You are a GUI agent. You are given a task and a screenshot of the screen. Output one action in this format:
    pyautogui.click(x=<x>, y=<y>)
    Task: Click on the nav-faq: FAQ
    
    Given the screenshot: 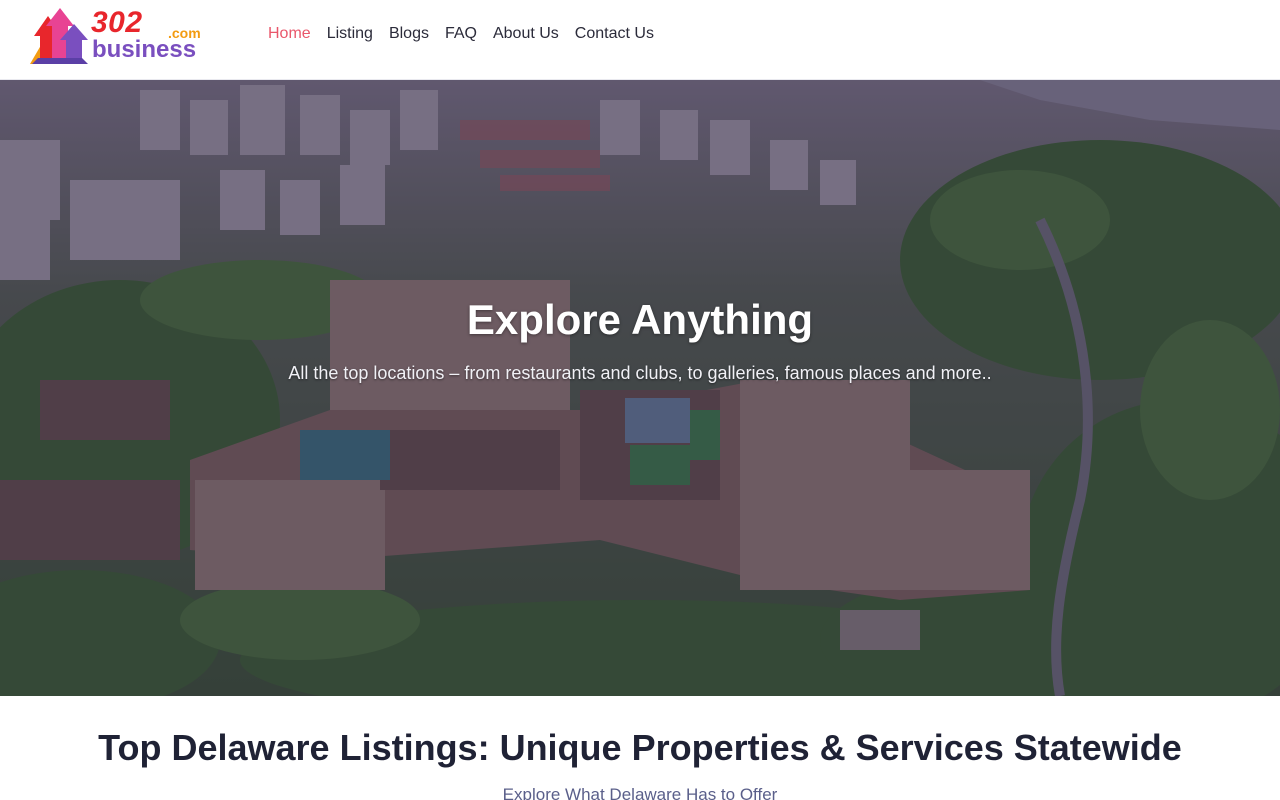 What is the action you would take?
    pyautogui.click(x=461, y=34)
    